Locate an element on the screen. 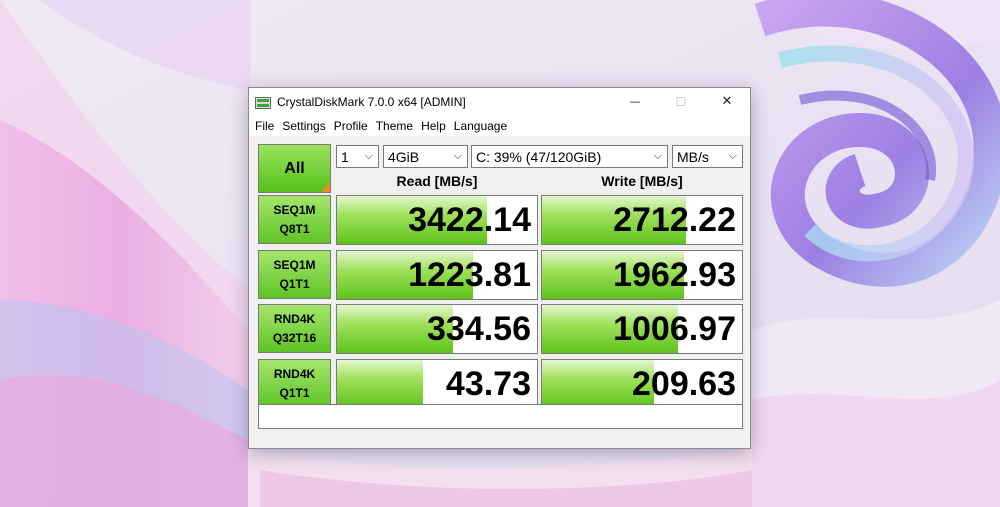 The image size is (1000, 507). corner-marker is located at coordinates (325, 187).